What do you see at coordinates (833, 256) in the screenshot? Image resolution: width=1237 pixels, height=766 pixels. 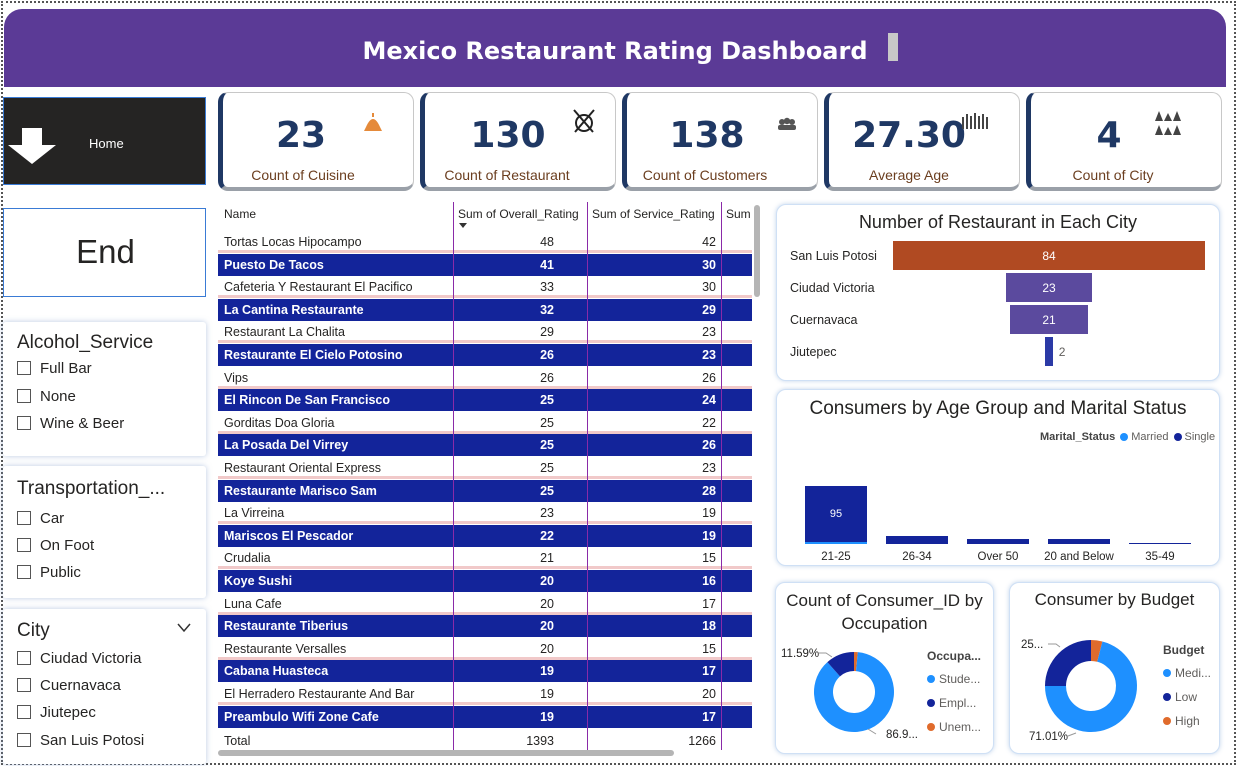 I see `category-label: San Luis Potosi` at bounding box center [833, 256].